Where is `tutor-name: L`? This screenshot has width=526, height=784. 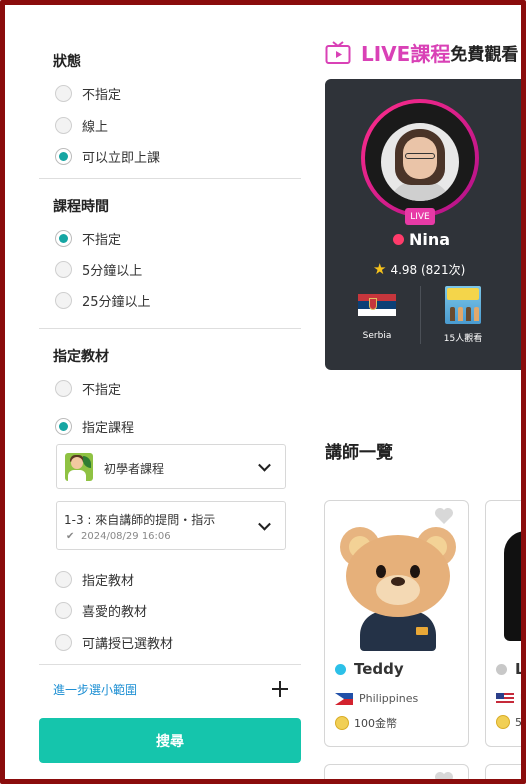
tutor-name: L is located at coordinates (520, 669).